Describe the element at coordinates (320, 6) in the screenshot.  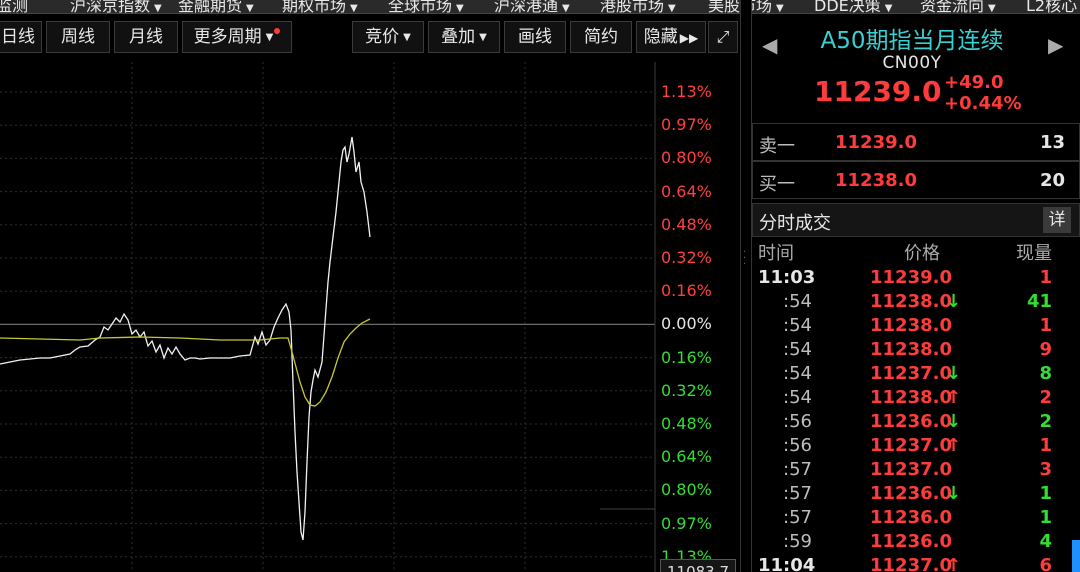
I see `menu-item: 期权市场 ▼` at that location.